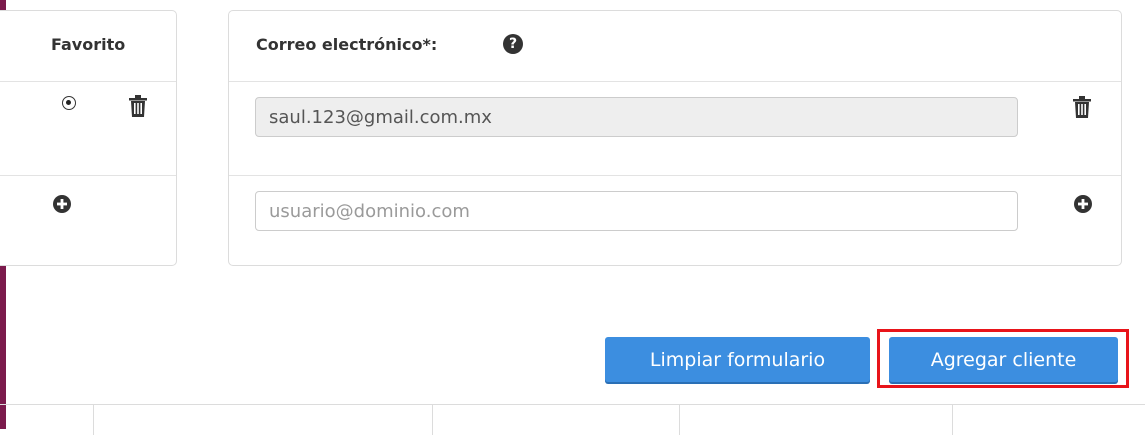 This screenshot has height=435, width=1145. Describe the element at coordinates (1003, 358) in the screenshot. I see `highlight-box` at that location.